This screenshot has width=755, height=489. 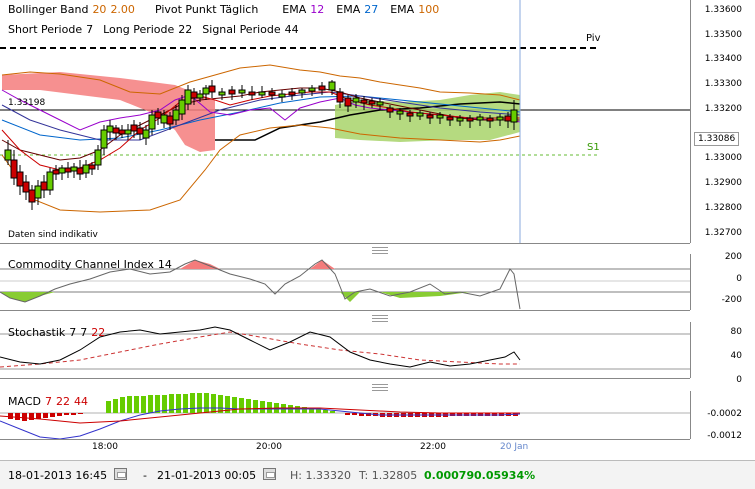 What do you see at coordinates (58, 475) in the screenshot?
I see `date-from: 18-01-2013 16:45` at bounding box center [58, 475].